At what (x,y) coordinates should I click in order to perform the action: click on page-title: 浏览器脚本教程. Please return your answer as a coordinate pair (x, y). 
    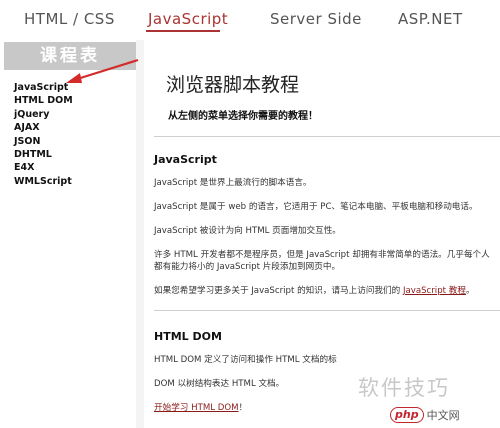
    Looking at the image, I should click on (233, 85).